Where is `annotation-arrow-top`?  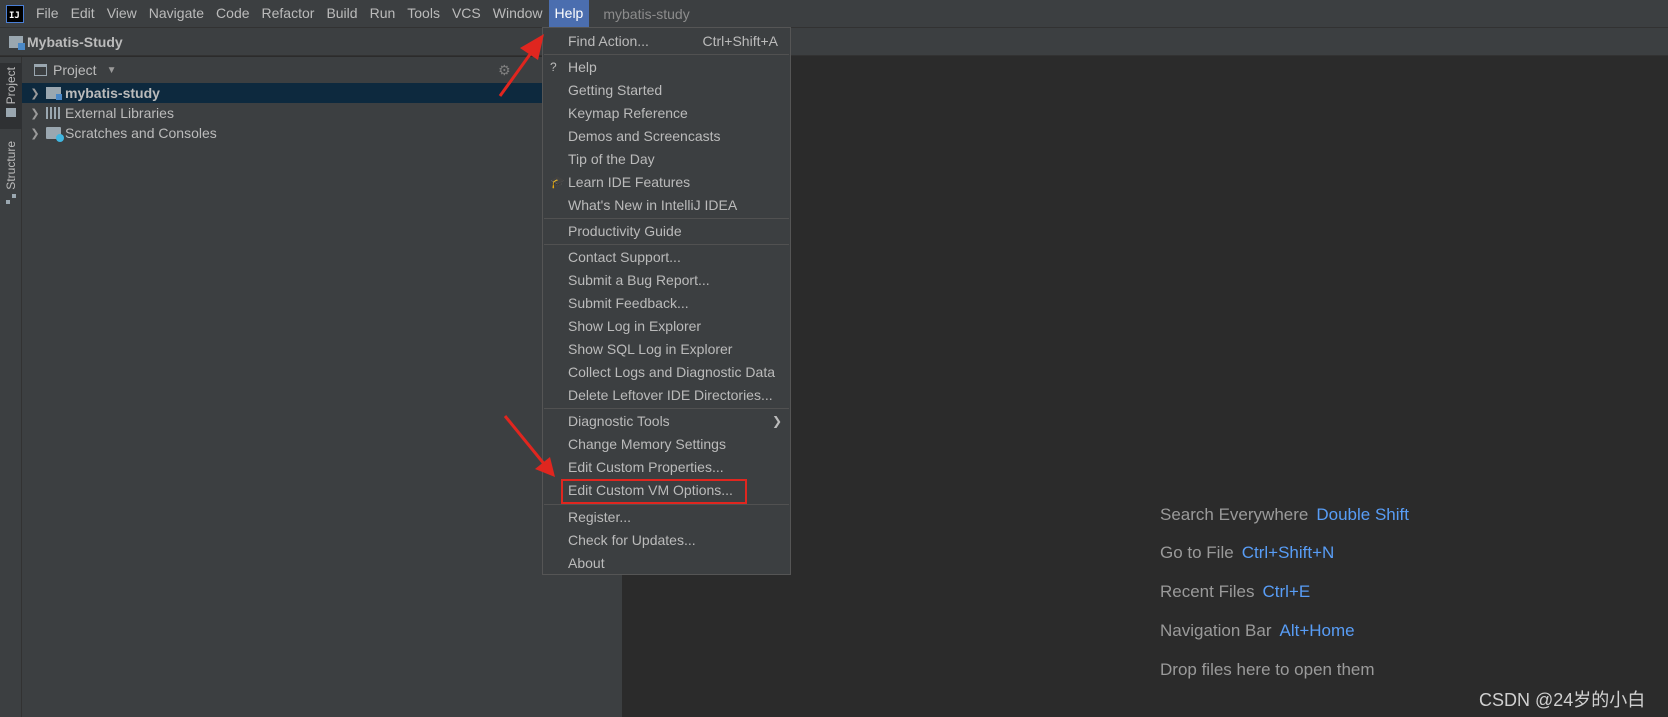 annotation-arrow-top is located at coordinates (521, 65).